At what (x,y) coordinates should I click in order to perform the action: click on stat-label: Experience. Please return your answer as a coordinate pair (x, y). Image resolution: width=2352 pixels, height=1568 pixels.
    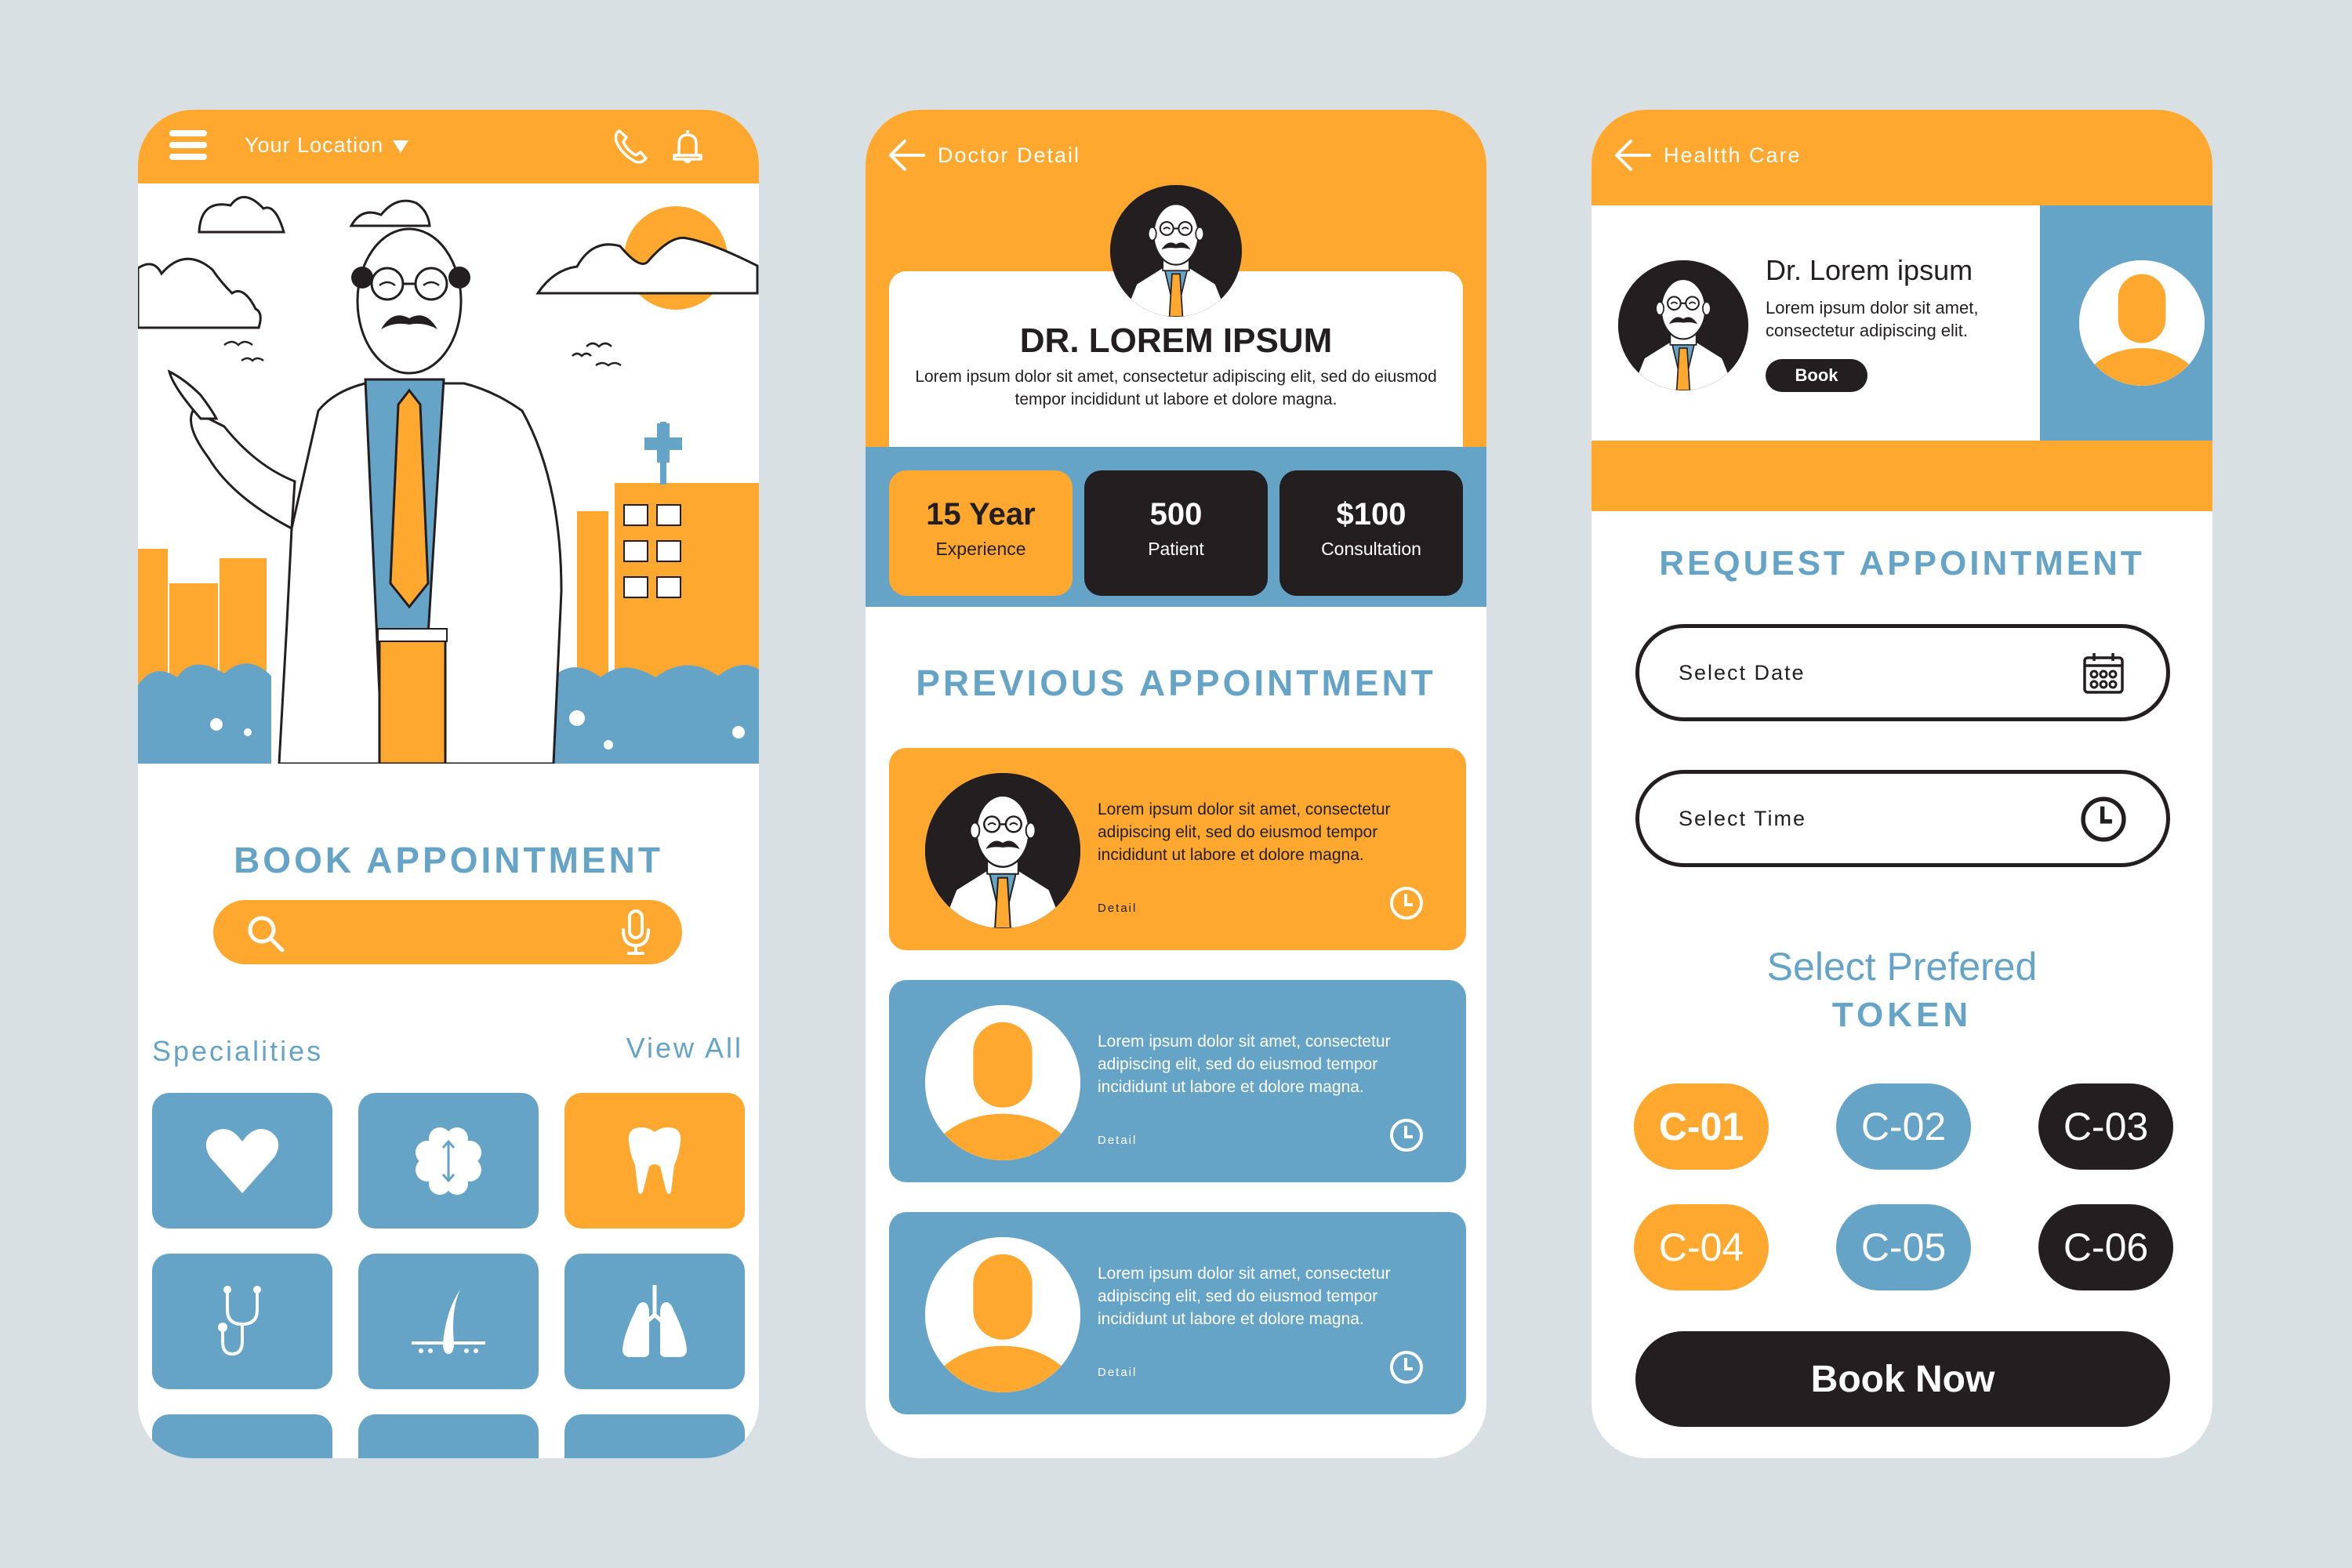
    Looking at the image, I should click on (980, 549).